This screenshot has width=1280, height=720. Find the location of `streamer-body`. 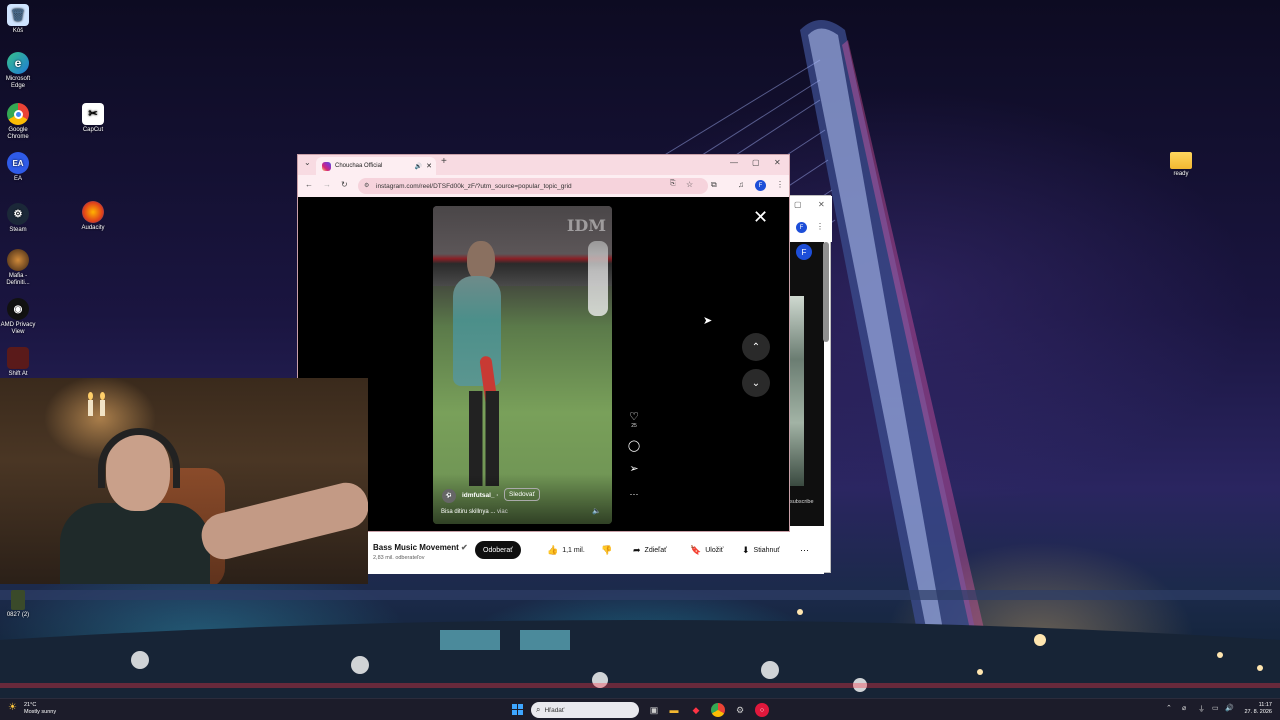

streamer-body is located at coordinates (135, 543).